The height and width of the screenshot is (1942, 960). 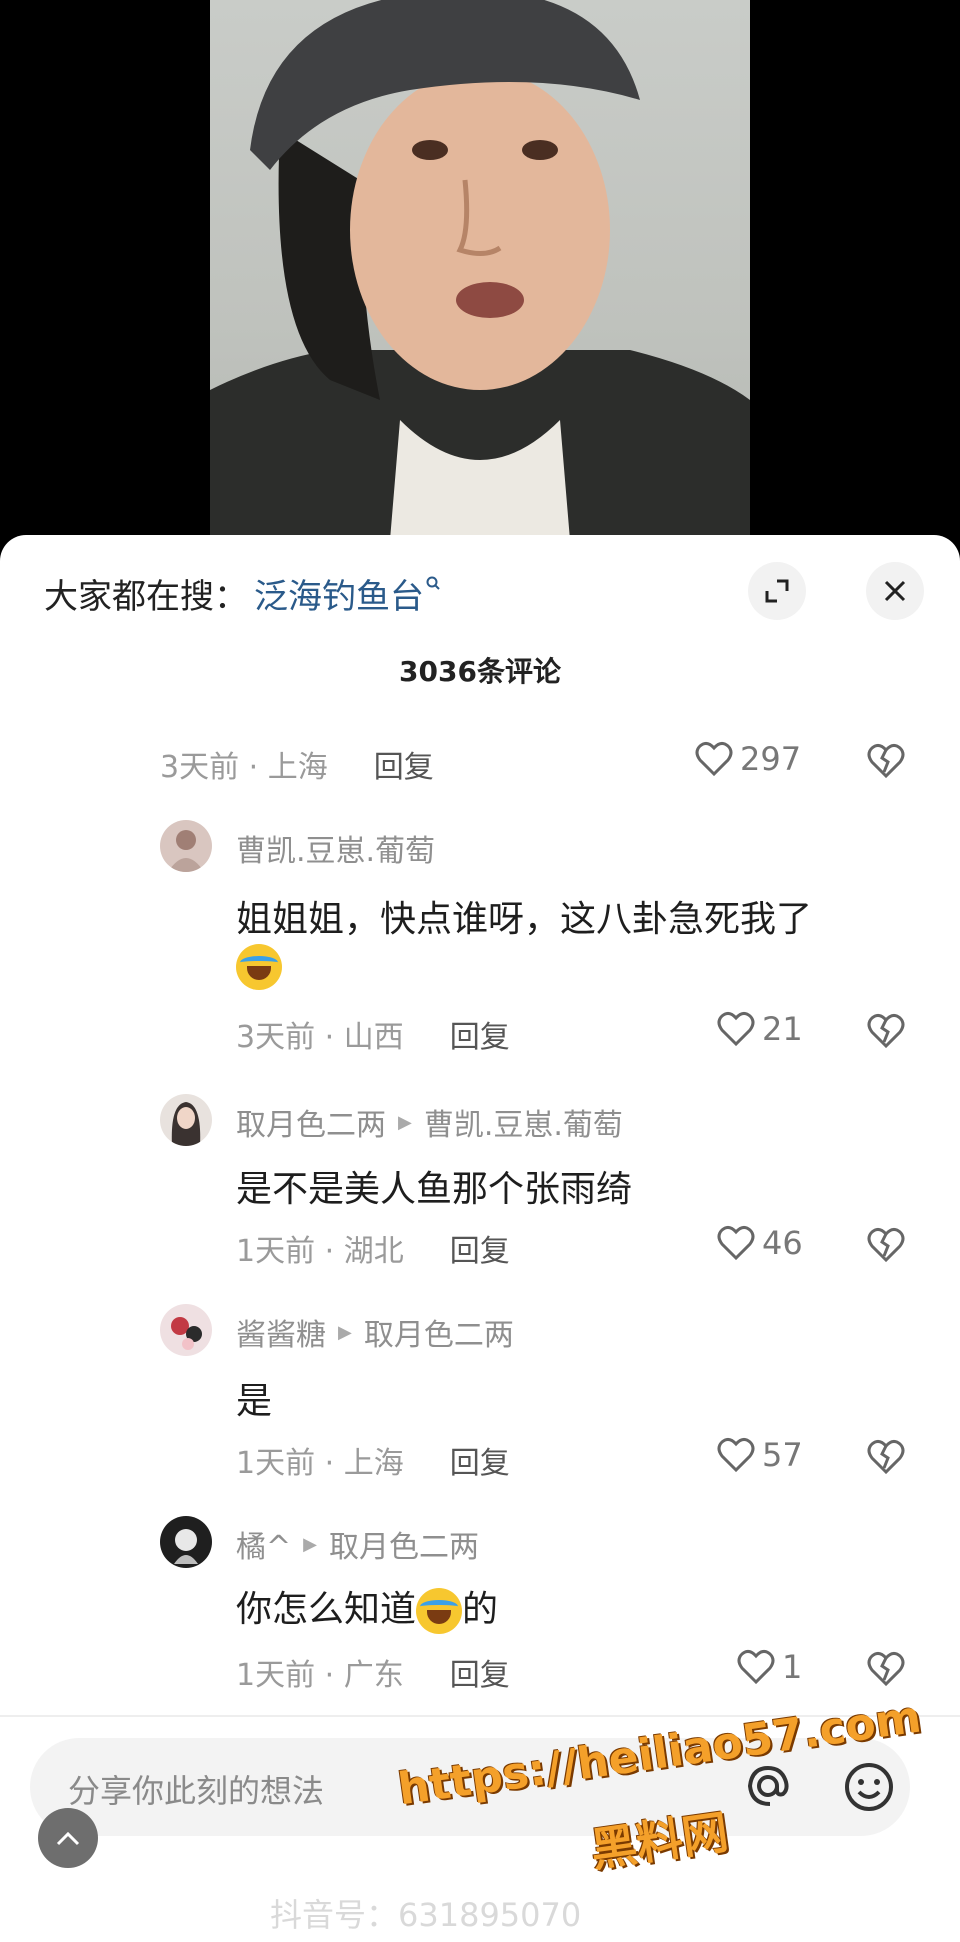 I want to click on reply-time-location: 1天前 · 上海, so click(x=320, y=1463).